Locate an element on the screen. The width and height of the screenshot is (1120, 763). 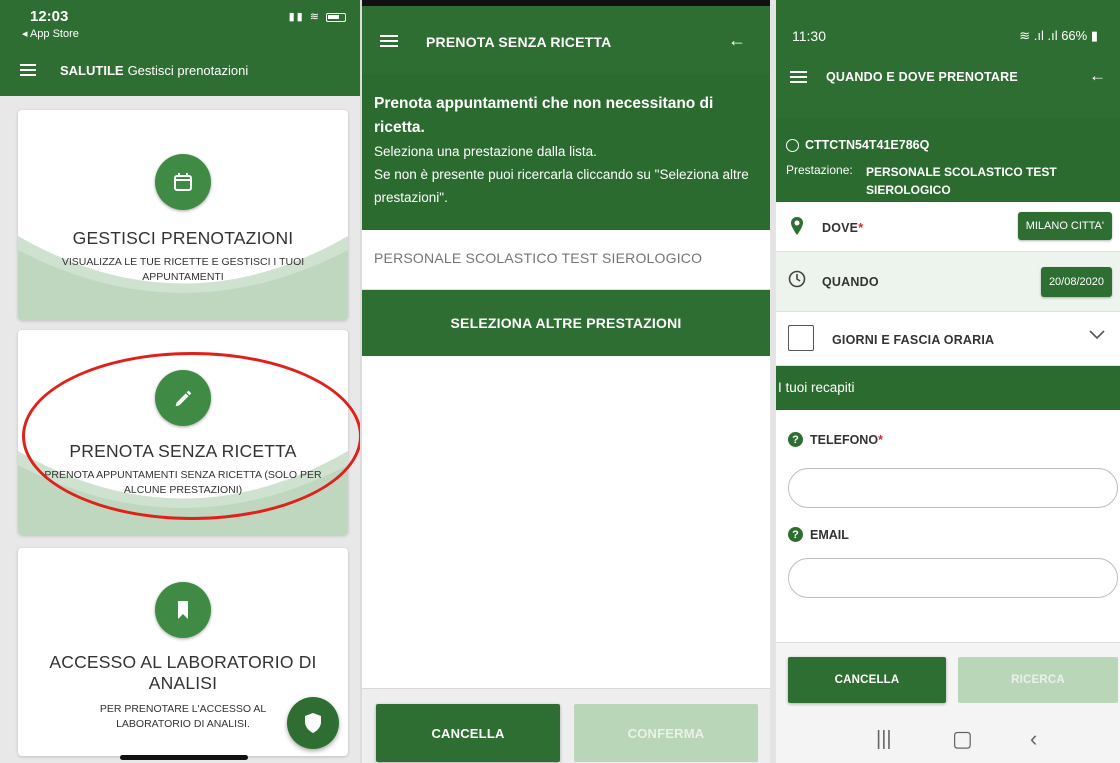
when-label: QUANDO is located at coordinates (850, 282).